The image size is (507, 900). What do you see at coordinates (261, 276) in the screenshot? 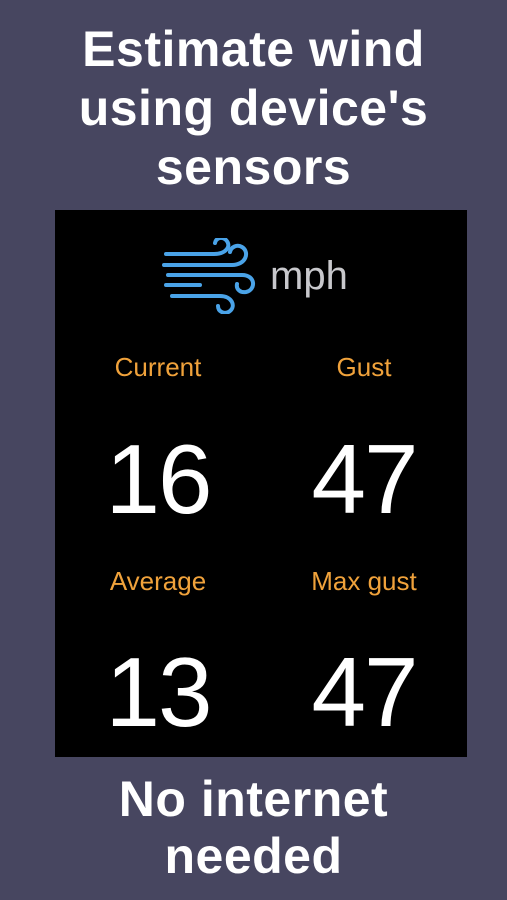
I see `unit-header: mph` at bounding box center [261, 276].